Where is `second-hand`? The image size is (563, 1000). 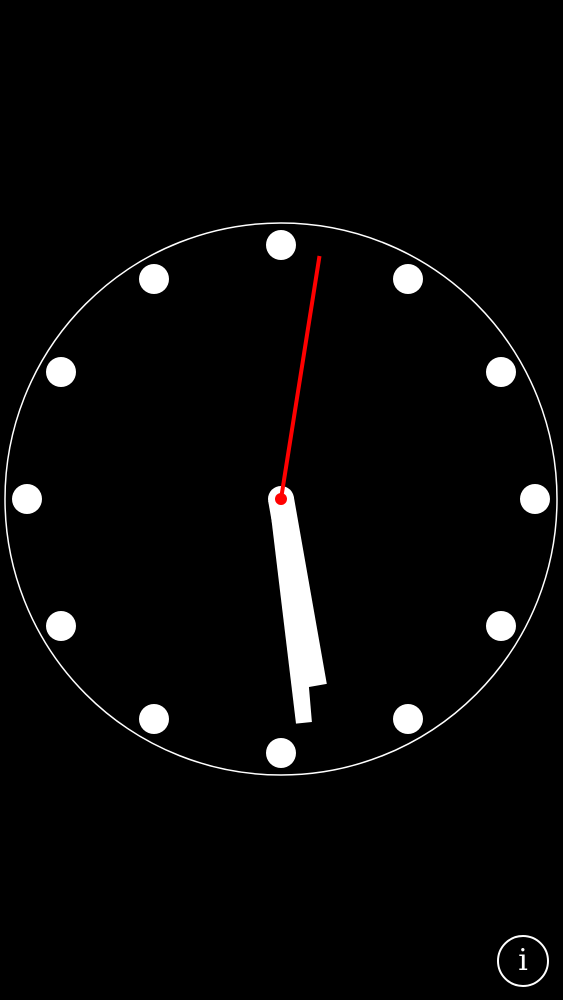
second-hand is located at coordinates (300, 377).